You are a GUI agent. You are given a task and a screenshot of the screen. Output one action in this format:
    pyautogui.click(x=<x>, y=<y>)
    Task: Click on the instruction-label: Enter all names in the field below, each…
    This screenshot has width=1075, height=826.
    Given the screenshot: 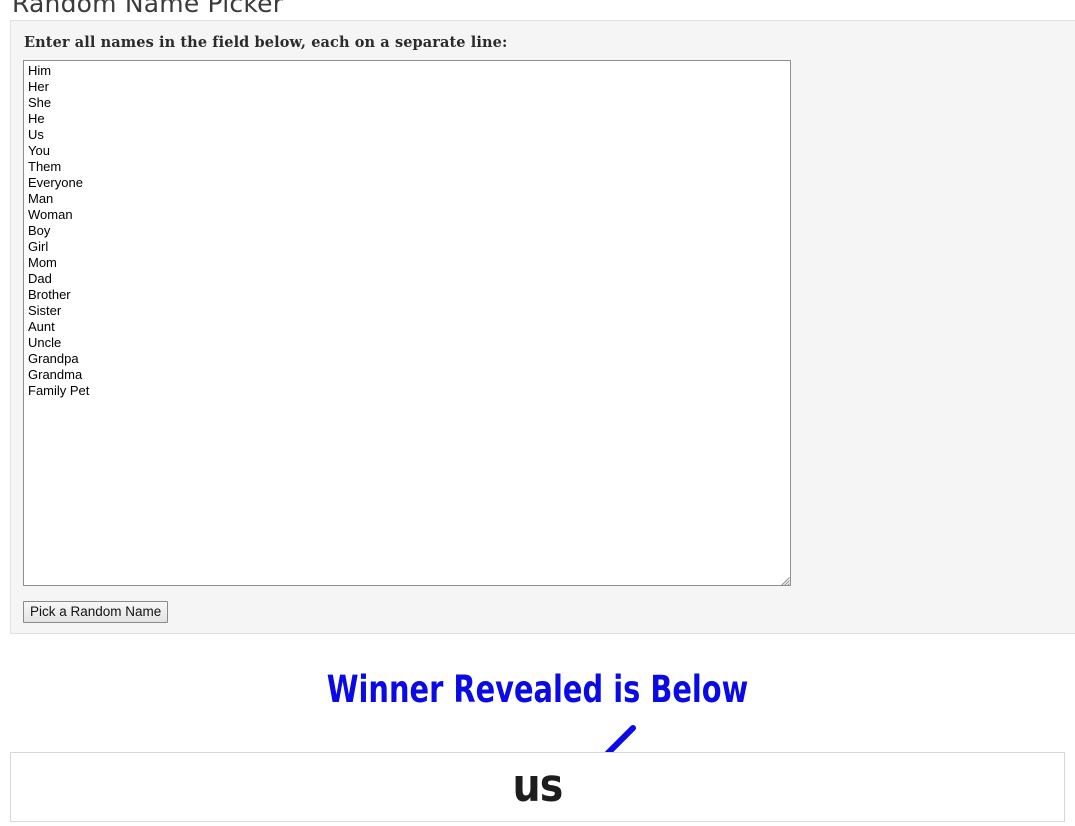 What is the action you would take?
    pyautogui.click(x=266, y=42)
    